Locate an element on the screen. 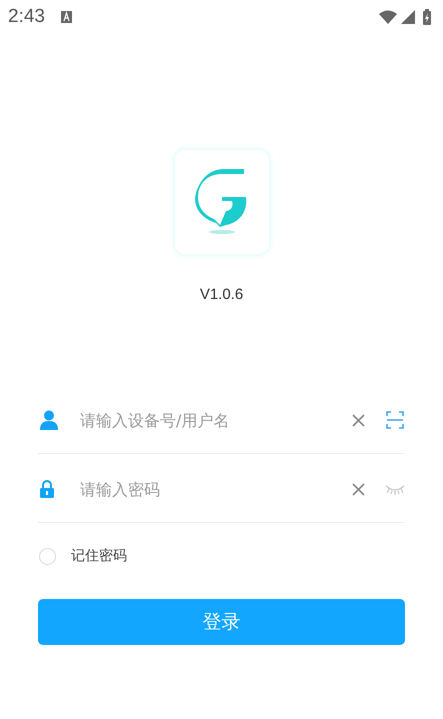 This screenshot has height=719, width=443. account-field: 请输入设备号/用户名 is located at coordinates (212, 420).